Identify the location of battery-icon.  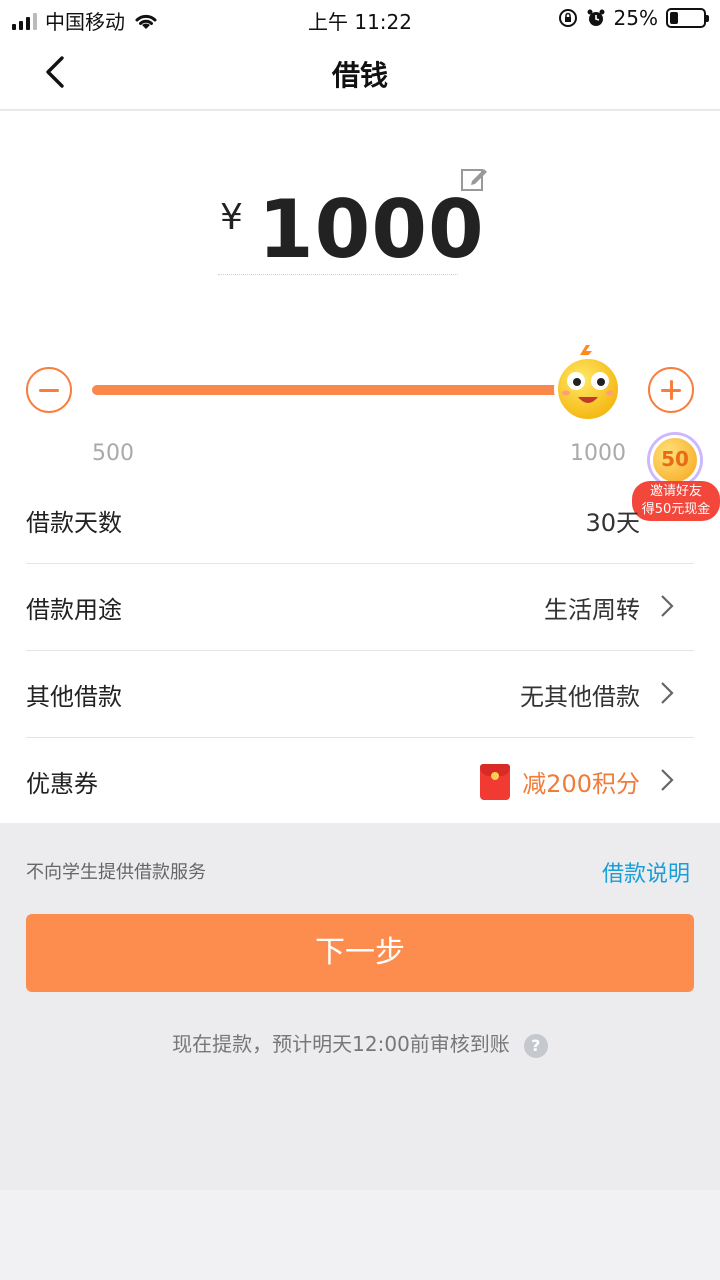
(687, 18).